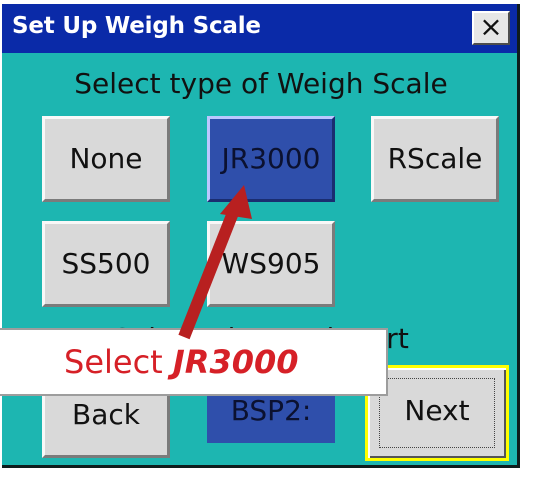  I want to click on scale-none-label: None, so click(106, 158).